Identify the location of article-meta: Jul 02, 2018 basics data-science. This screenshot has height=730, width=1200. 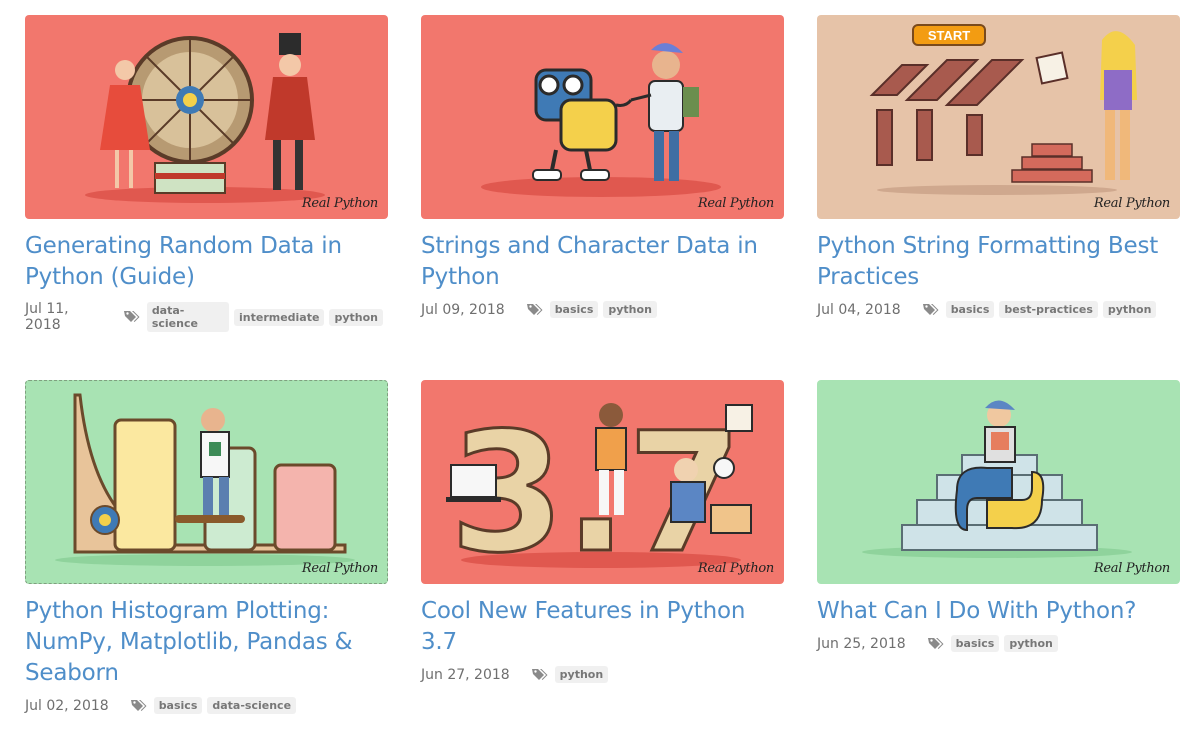
(206, 705).